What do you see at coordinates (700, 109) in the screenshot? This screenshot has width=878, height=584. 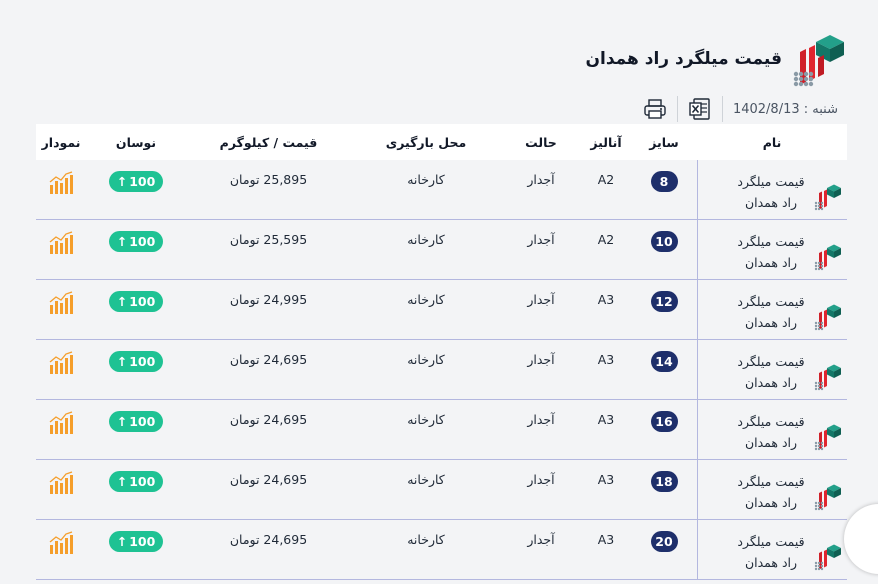 I see `excel-icon` at bounding box center [700, 109].